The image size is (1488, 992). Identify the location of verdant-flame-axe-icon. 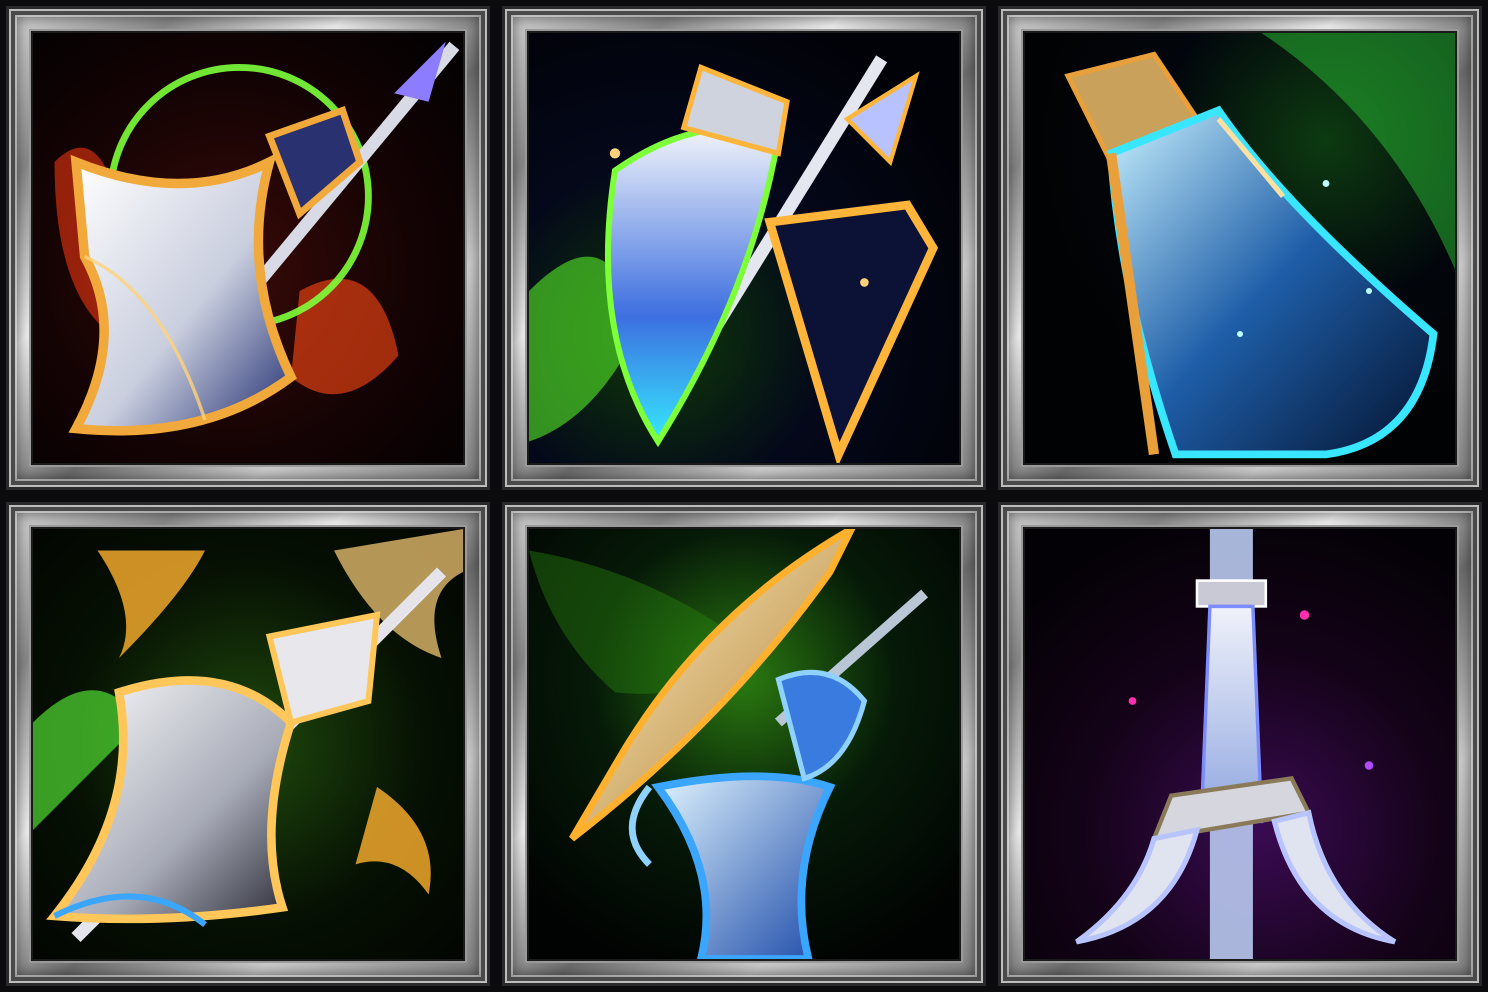
(248, 744).